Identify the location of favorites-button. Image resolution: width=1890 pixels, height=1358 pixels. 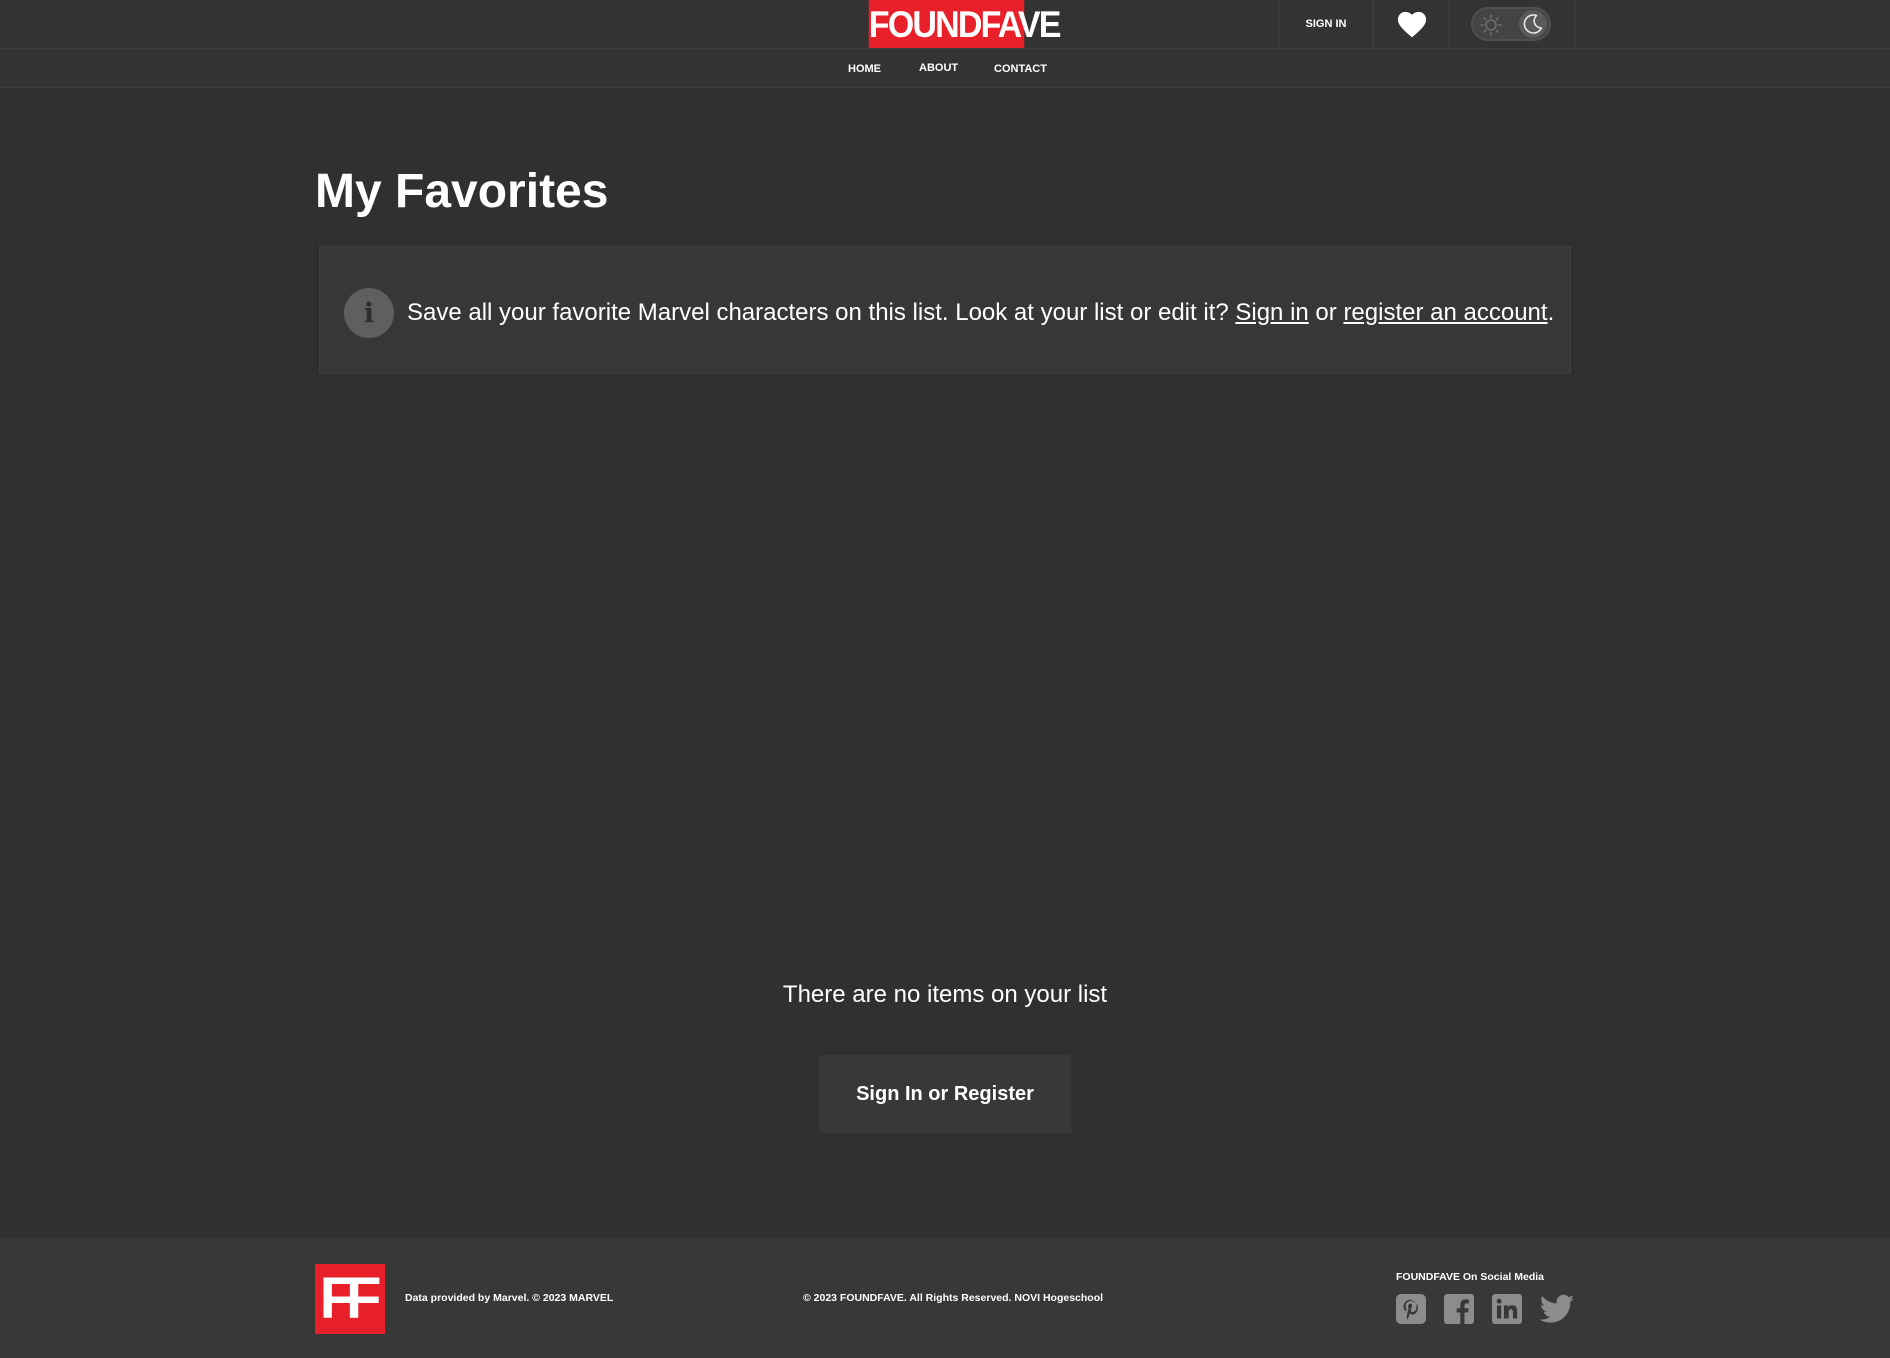
(1412, 24).